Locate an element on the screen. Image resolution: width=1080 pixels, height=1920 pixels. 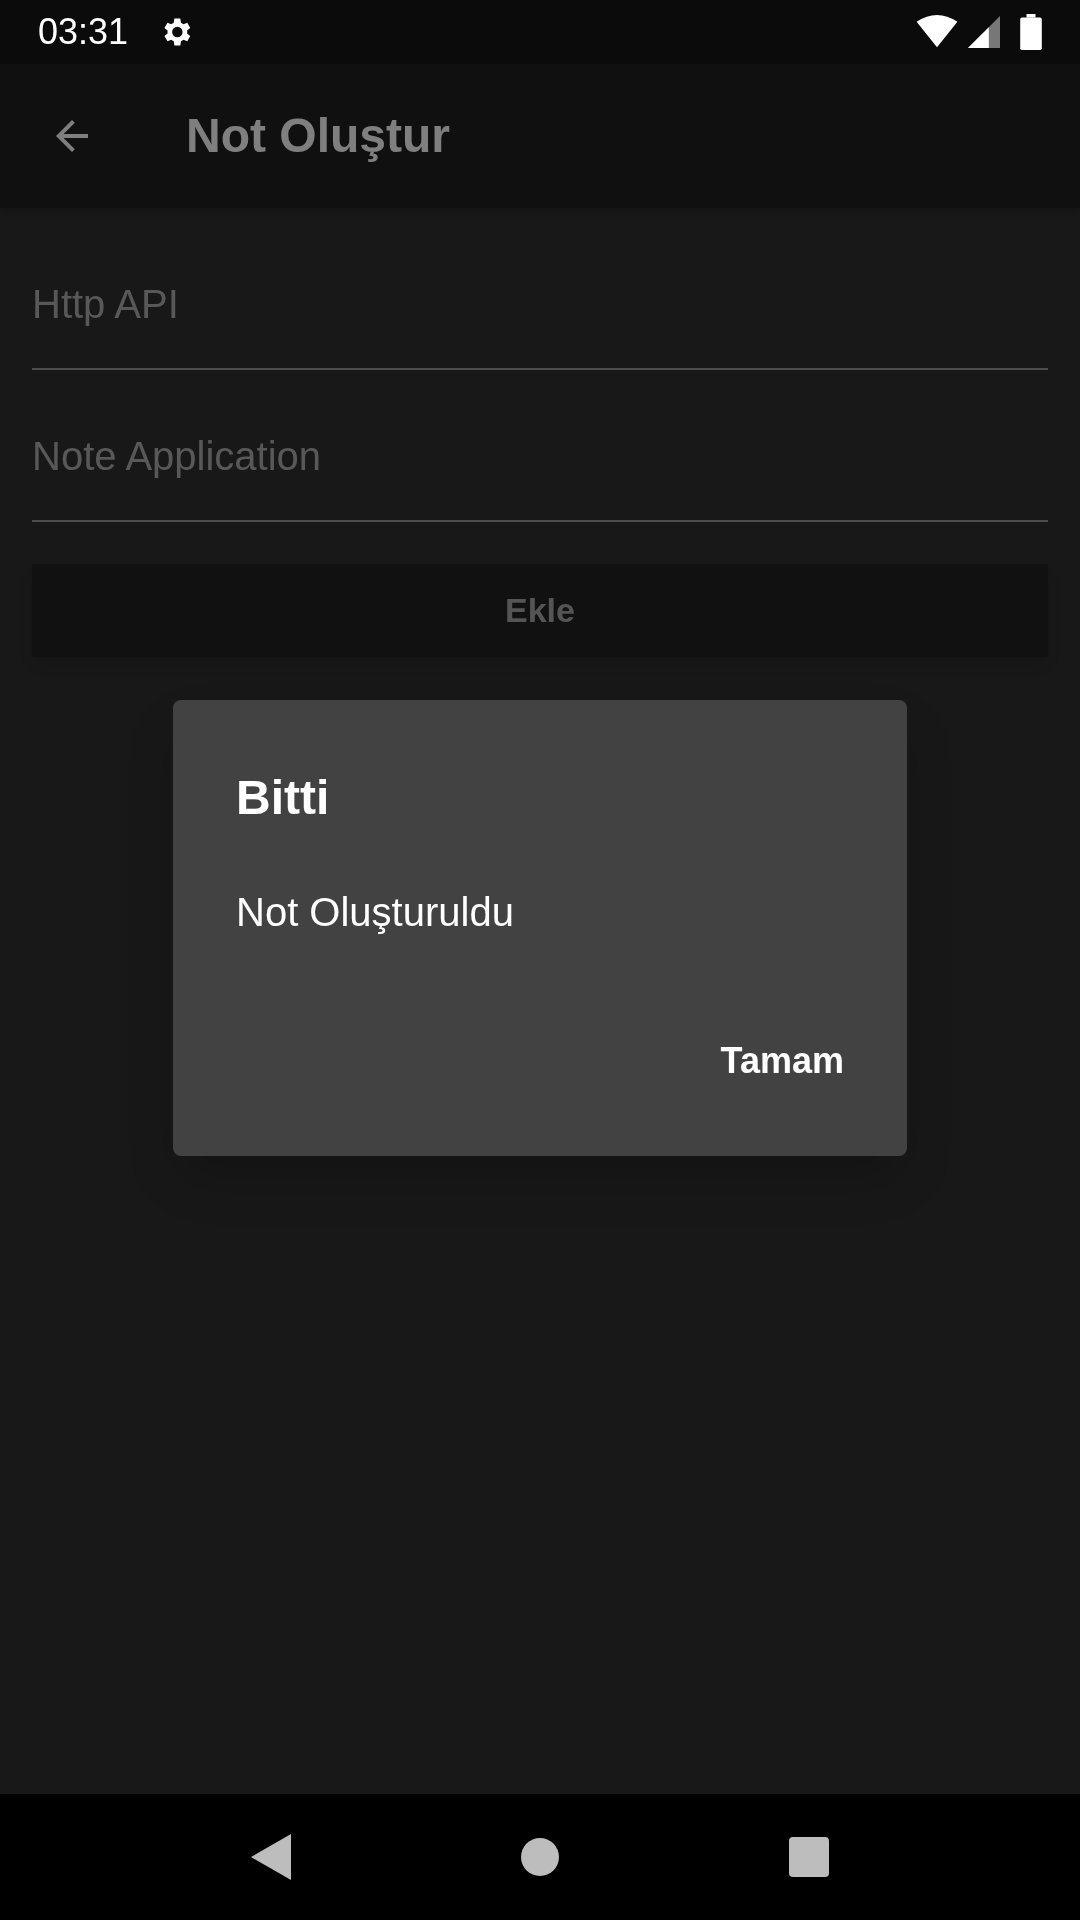
dialog-message: Not Oluşturuldu is located at coordinates (375, 912).